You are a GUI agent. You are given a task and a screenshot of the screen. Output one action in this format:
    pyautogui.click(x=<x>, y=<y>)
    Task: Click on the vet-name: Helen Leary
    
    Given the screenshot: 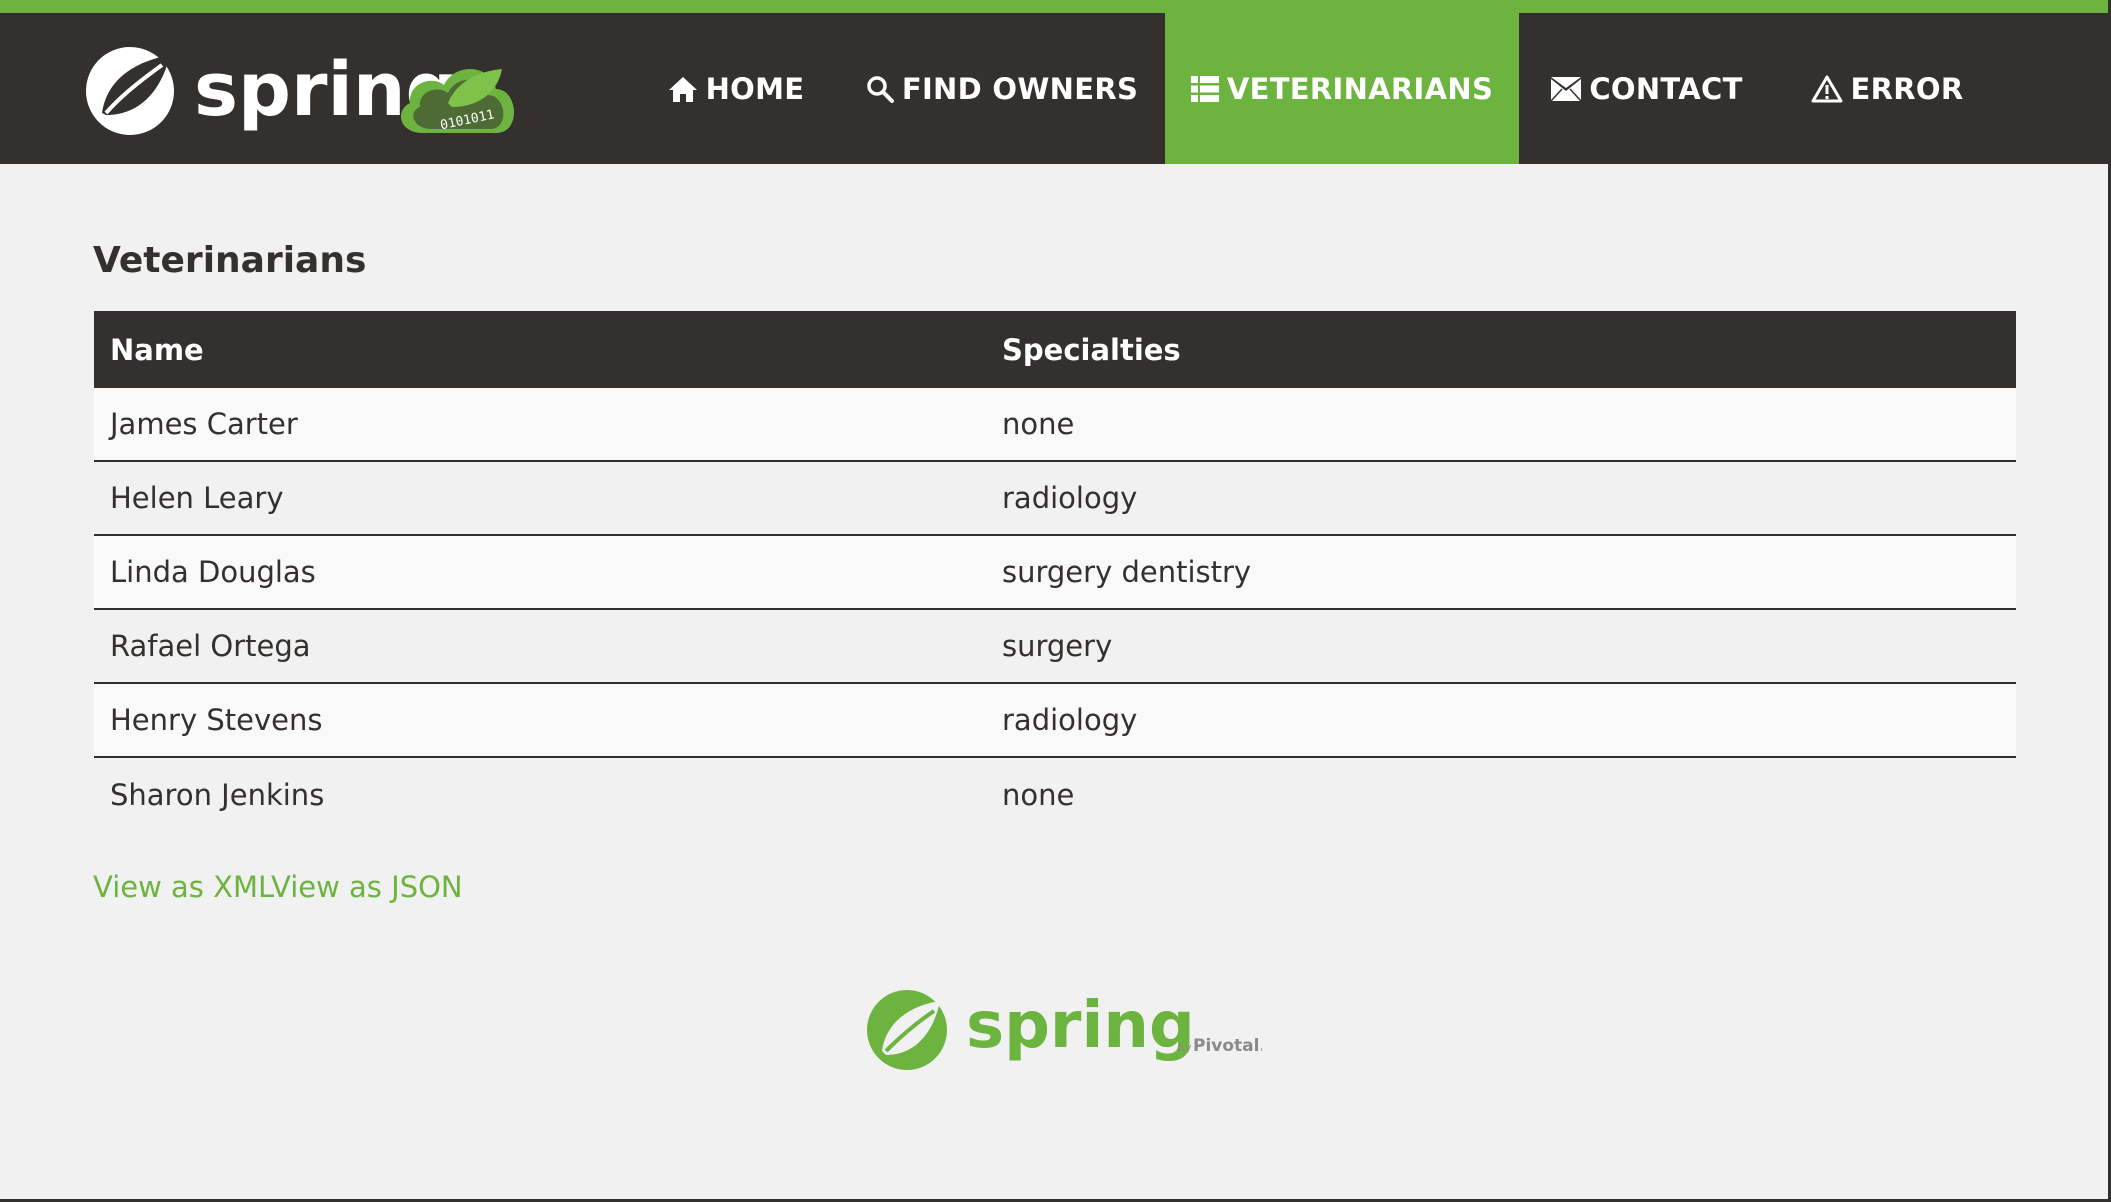 What is the action you would take?
    pyautogui.click(x=197, y=498)
    